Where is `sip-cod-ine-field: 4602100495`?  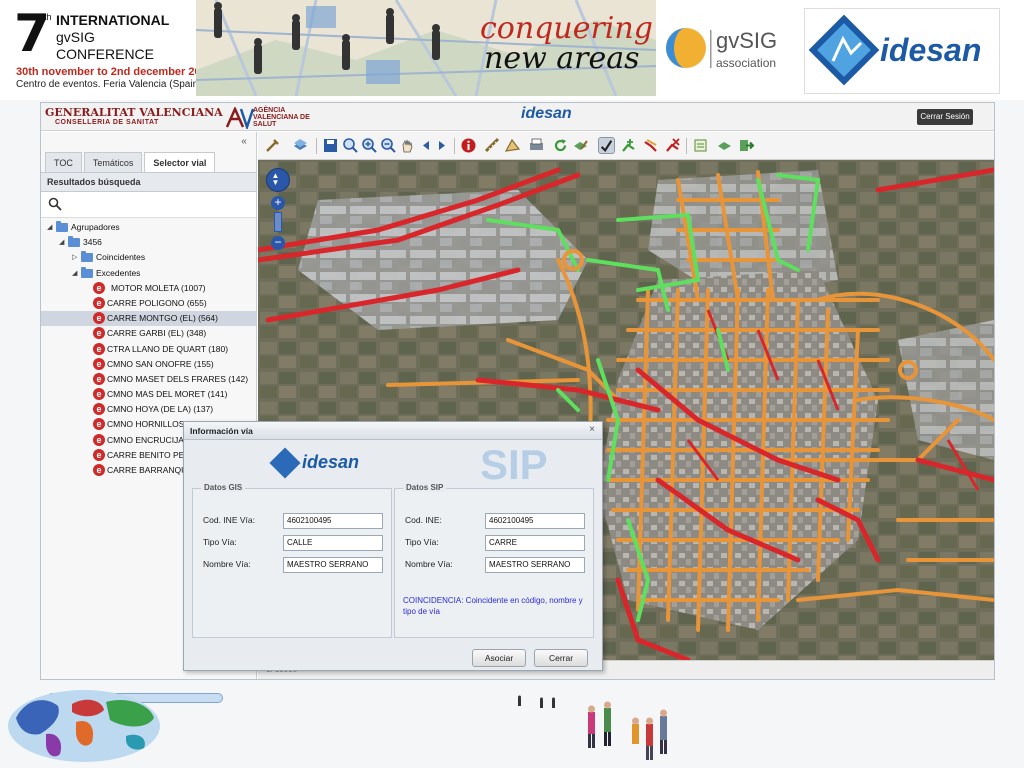 sip-cod-ine-field: 4602100495 is located at coordinates (535, 521).